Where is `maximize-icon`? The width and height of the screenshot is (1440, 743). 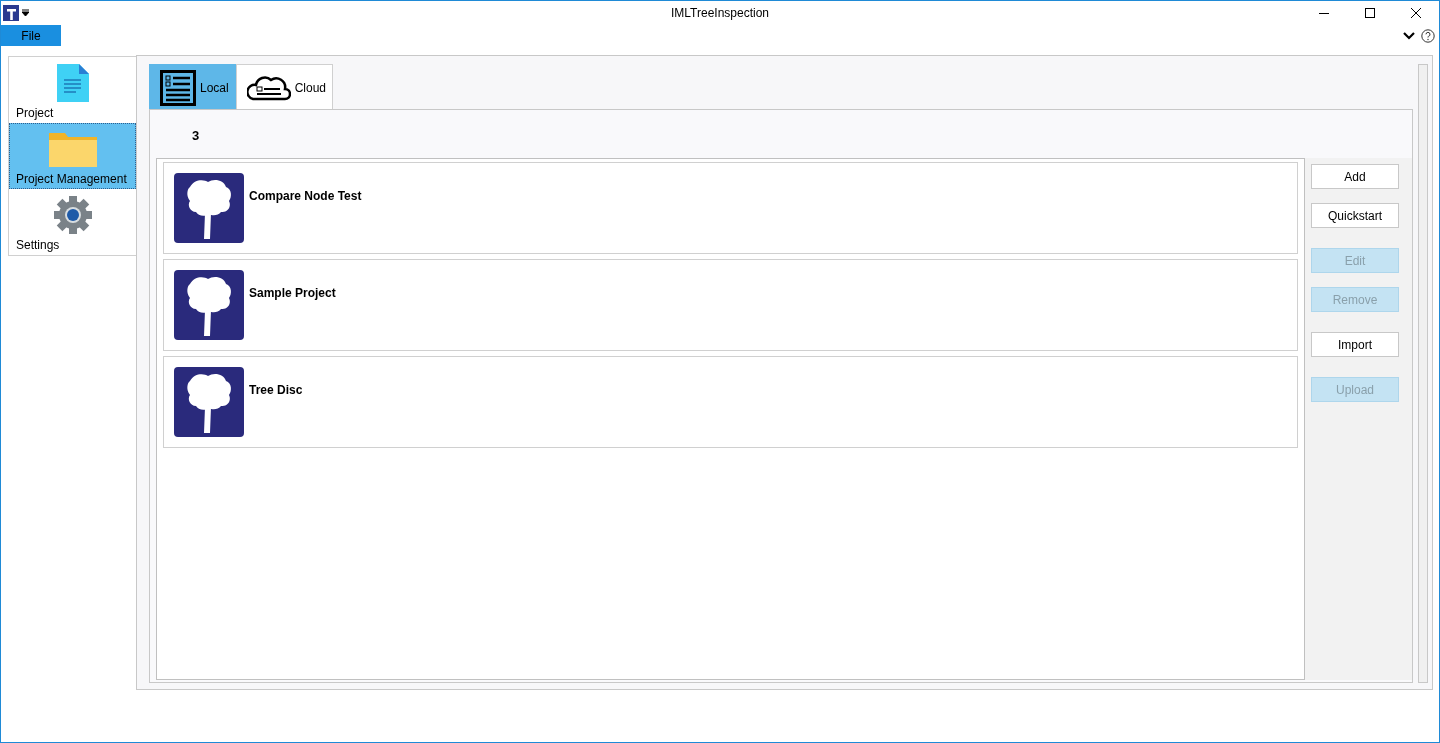
maximize-icon is located at coordinates (1370, 13).